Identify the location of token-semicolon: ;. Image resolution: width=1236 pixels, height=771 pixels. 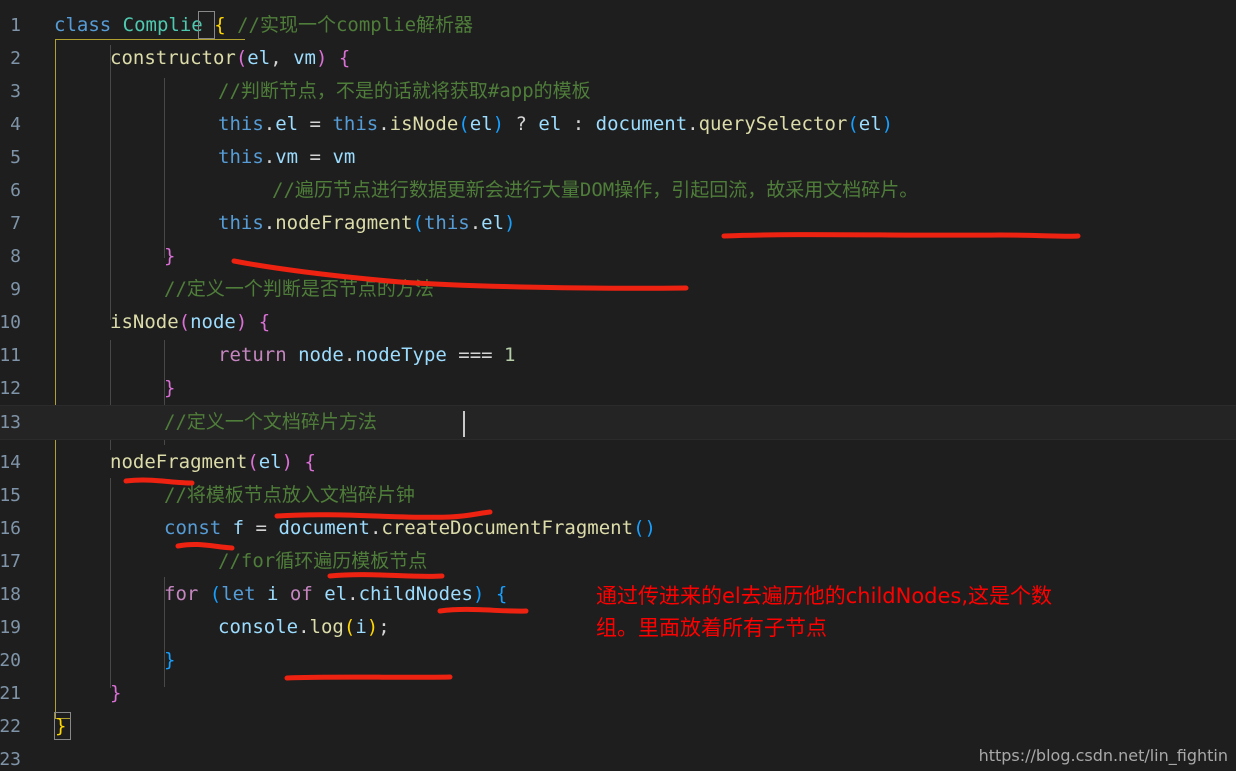
(384, 627).